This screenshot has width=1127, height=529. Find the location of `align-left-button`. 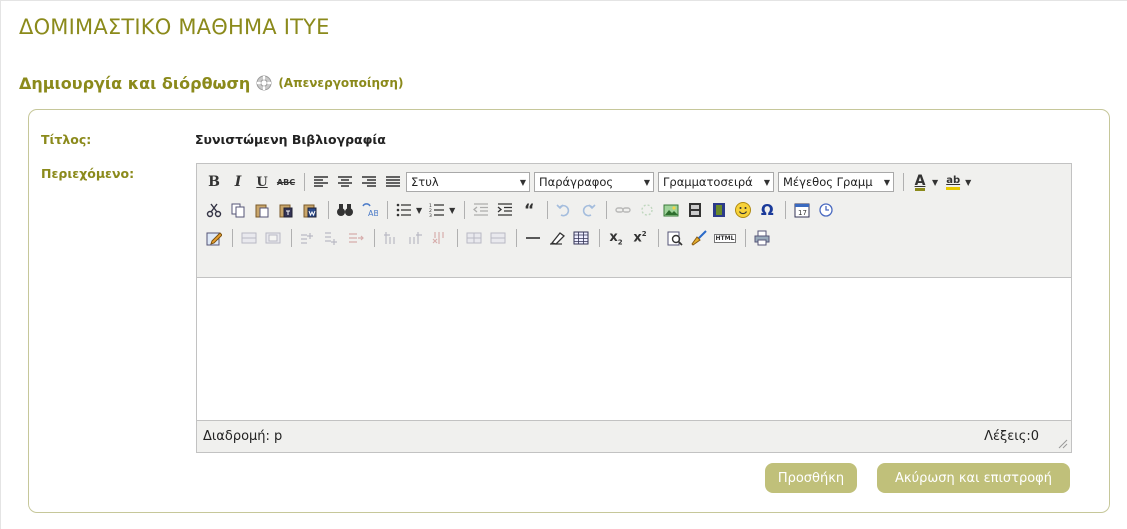

align-left-button is located at coordinates (321, 182).